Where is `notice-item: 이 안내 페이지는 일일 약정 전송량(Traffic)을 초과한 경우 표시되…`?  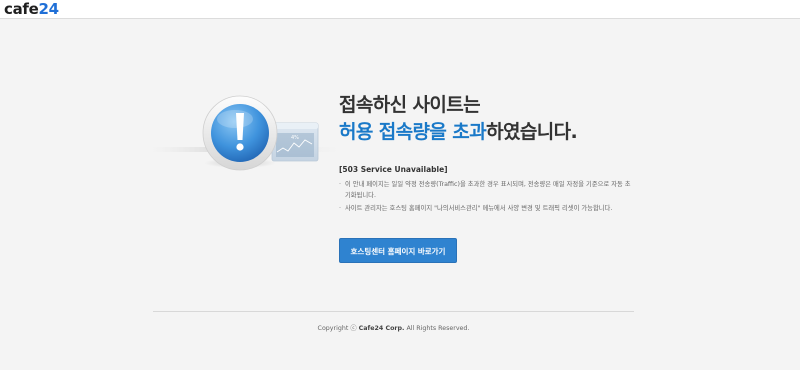
notice-item: 이 안내 페이지는 일일 약정 전송량(Traffic)을 초과한 경우 표시되… is located at coordinates (487, 190).